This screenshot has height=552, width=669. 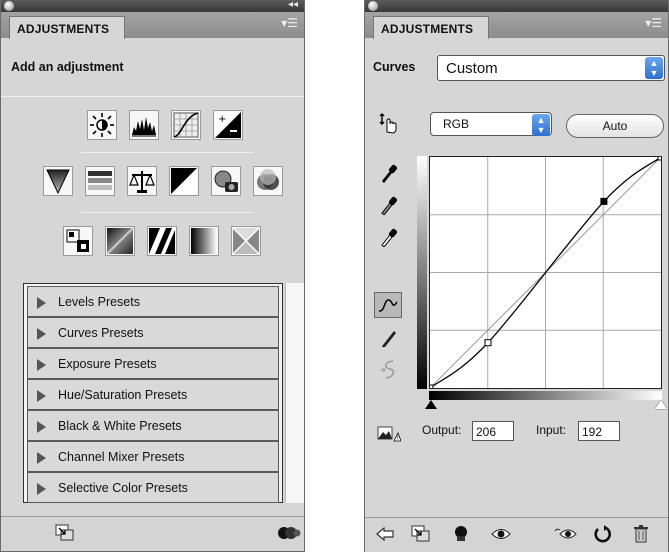 I want to click on input-label: Input:, so click(x=551, y=430).